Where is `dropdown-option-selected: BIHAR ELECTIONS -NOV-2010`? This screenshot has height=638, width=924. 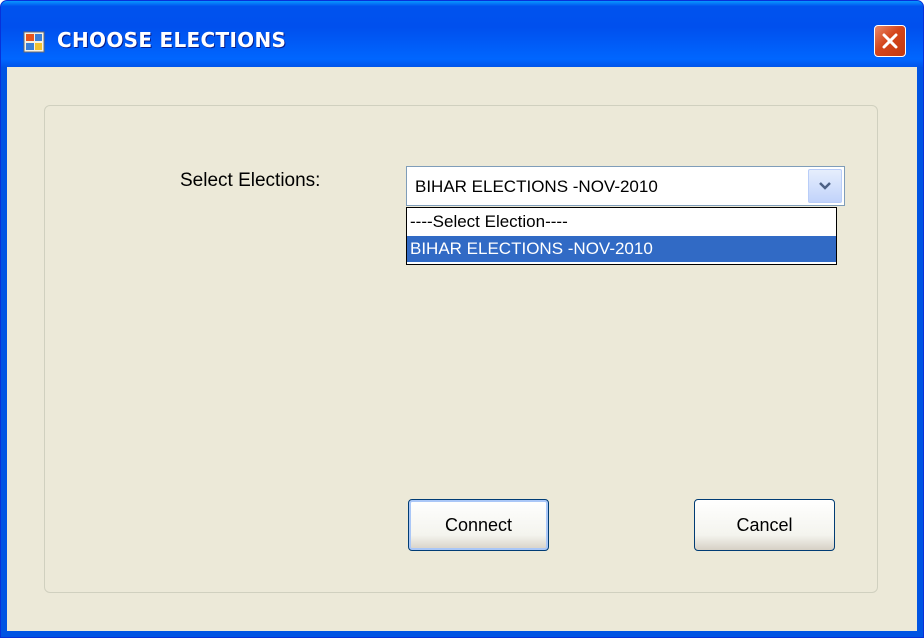
dropdown-option-selected: BIHAR ELECTIONS -NOV-2010 is located at coordinates (621, 249).